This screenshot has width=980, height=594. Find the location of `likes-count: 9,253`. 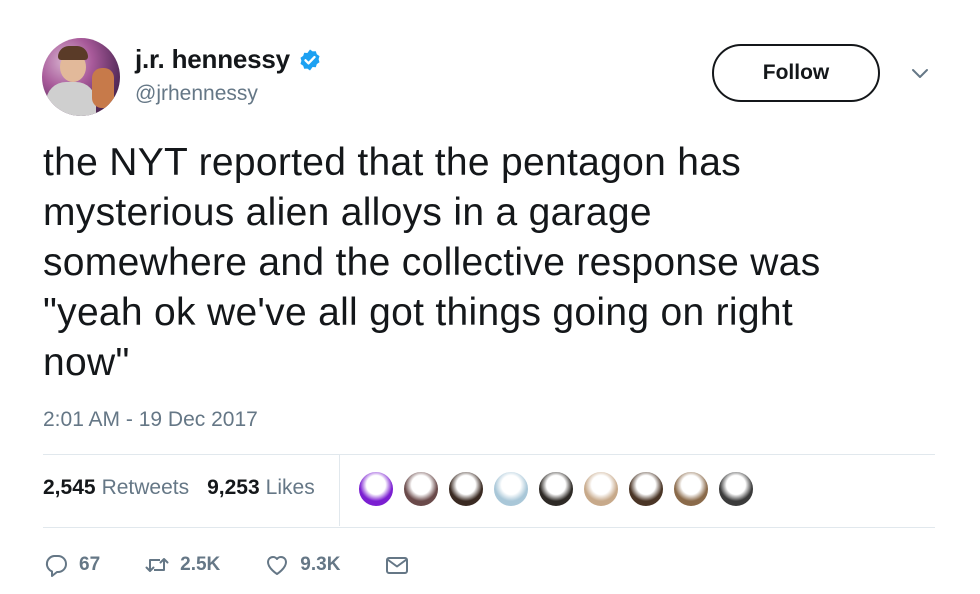

likes-count: 9,253 is located at coordinates (233, 488).